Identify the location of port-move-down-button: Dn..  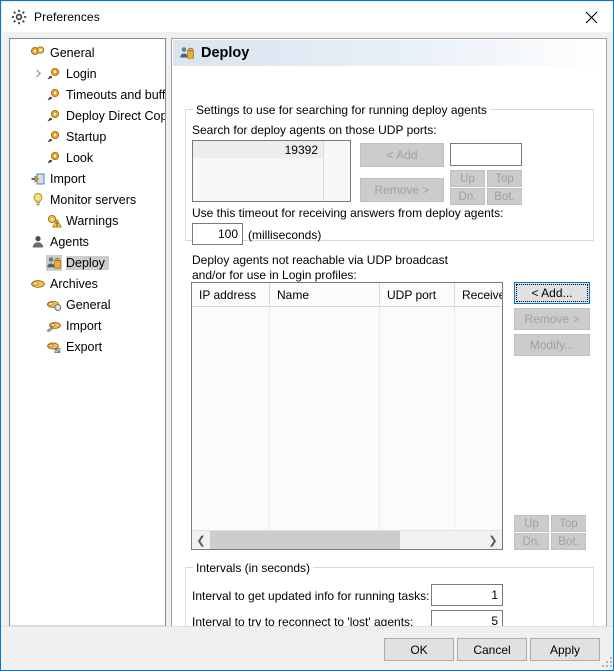
(467, 196).